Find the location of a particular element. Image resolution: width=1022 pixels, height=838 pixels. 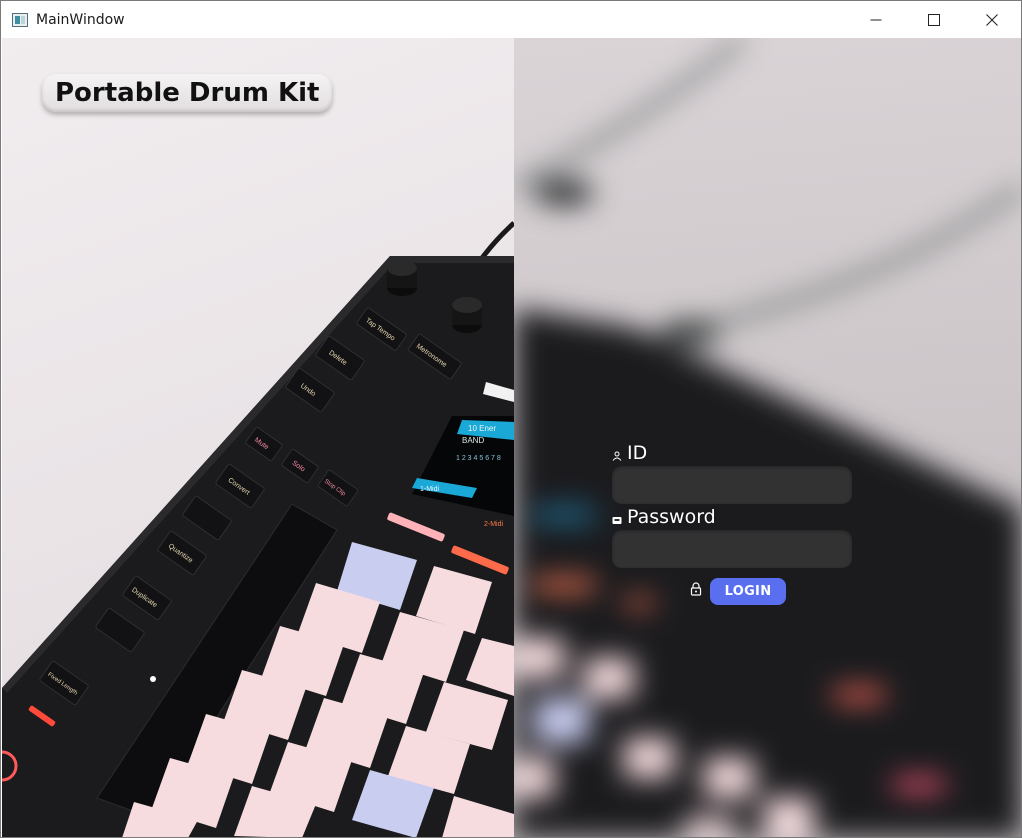

id-label: ID is located at coordinates (637, 453).